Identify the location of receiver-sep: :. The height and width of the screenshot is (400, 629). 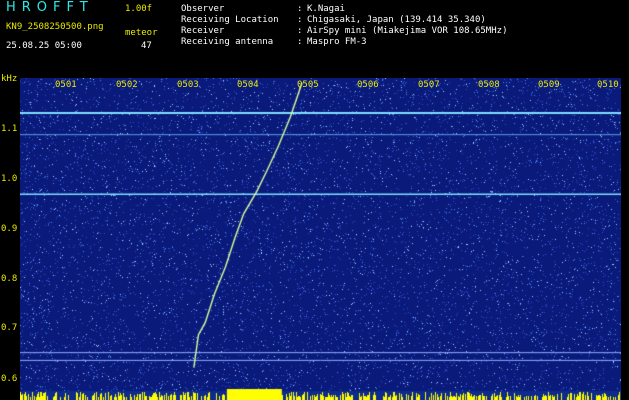
(300, 31).